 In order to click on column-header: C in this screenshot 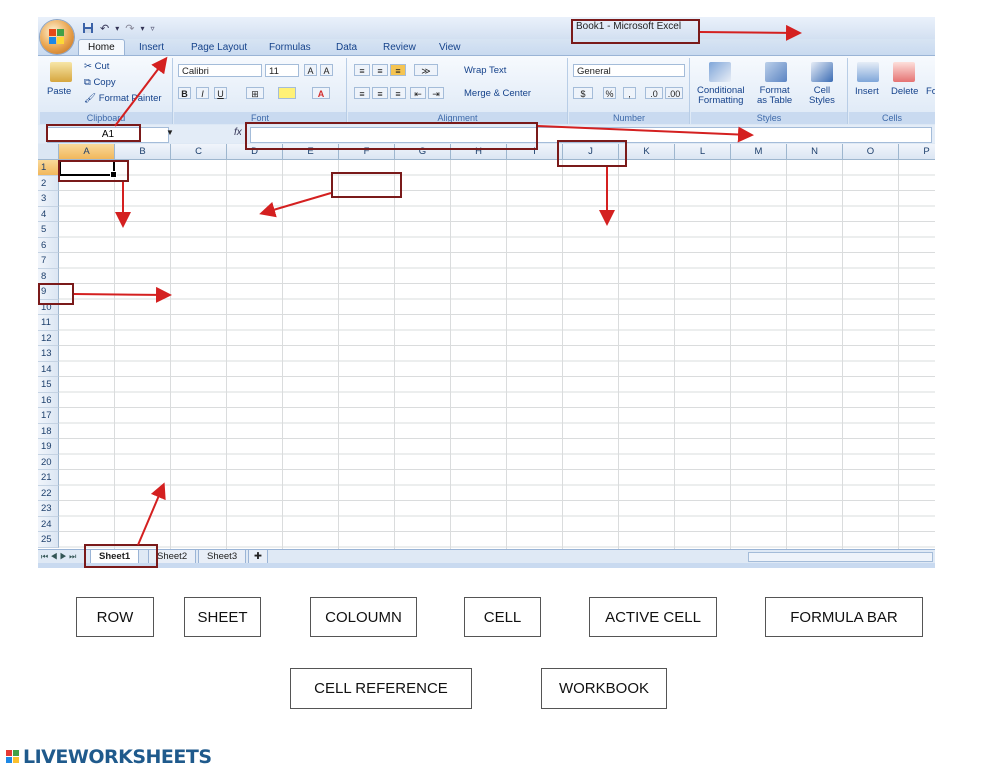, I will do `click(199, 152)`.